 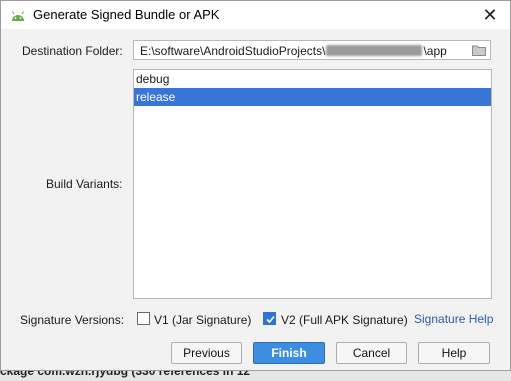 What do you see at coordinates (18, 16) in the screenshot?
I see `android-icon` at bounding box center [18, 16].